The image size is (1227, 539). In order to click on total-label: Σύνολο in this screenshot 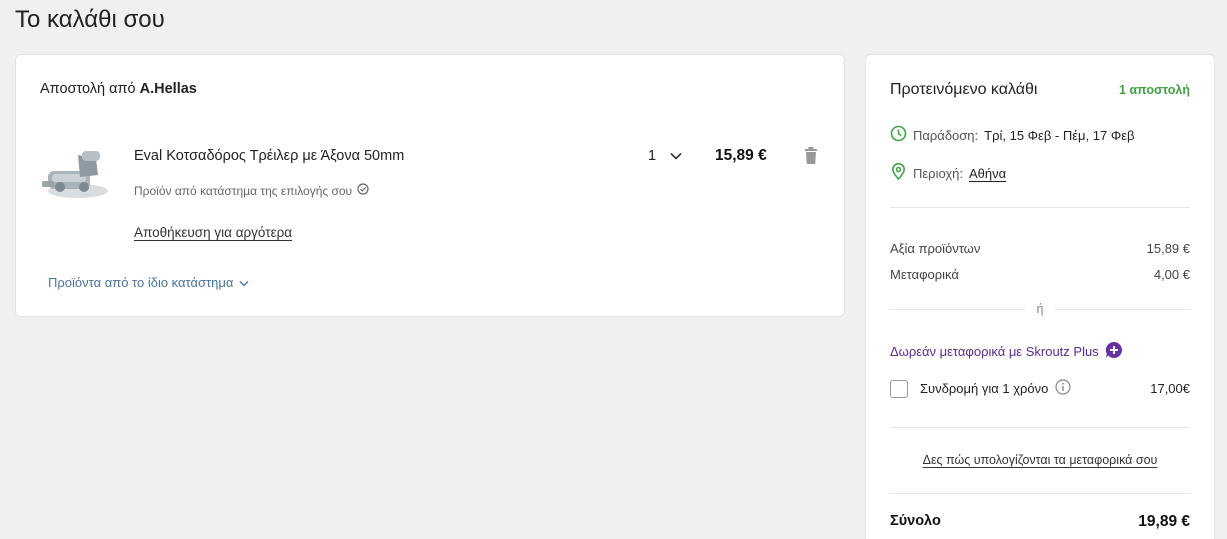, I will do `click(915, 521)`.